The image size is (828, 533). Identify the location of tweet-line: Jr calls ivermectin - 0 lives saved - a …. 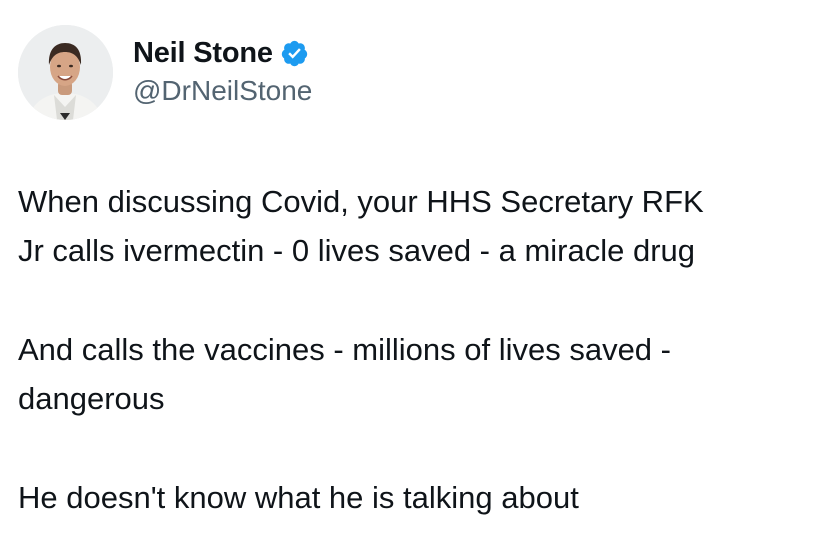
(357, 250).